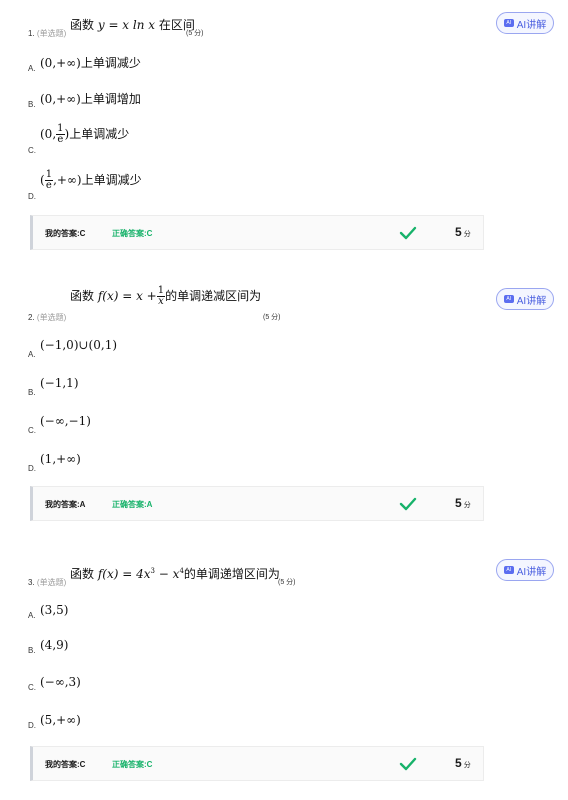 The height and width of the screenshot is (800, 568). I want to click on question-number: 3. (单选题), so click(47, 582).